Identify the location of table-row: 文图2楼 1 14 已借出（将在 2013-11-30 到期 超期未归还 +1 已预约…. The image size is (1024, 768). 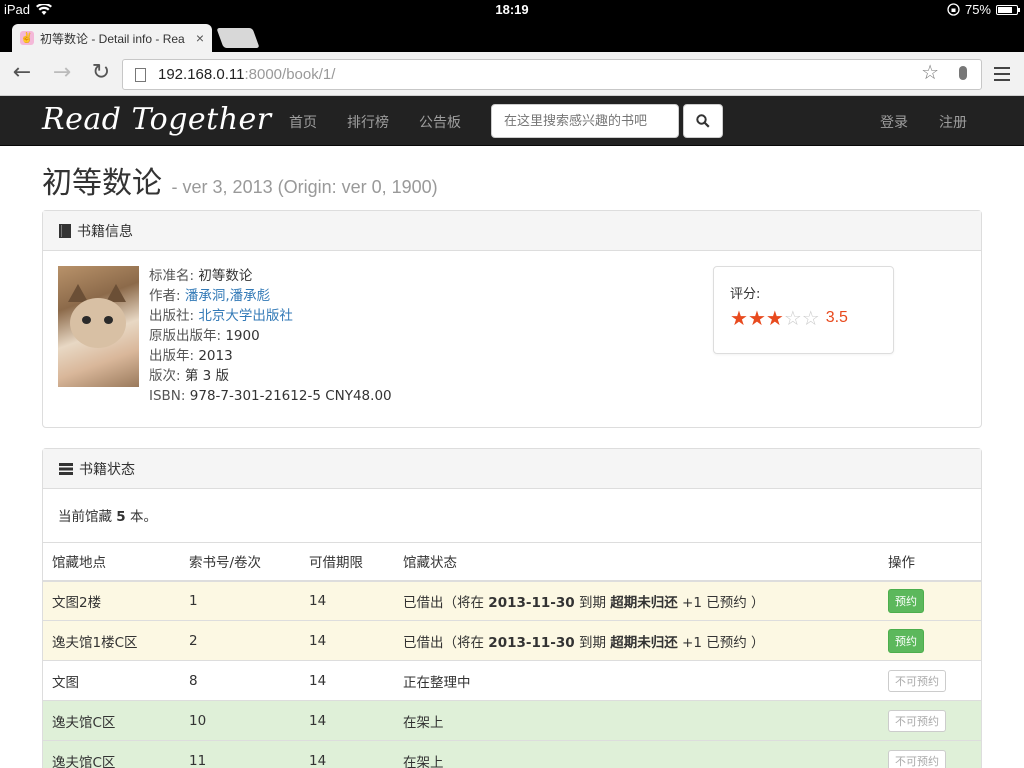
(512, 600).